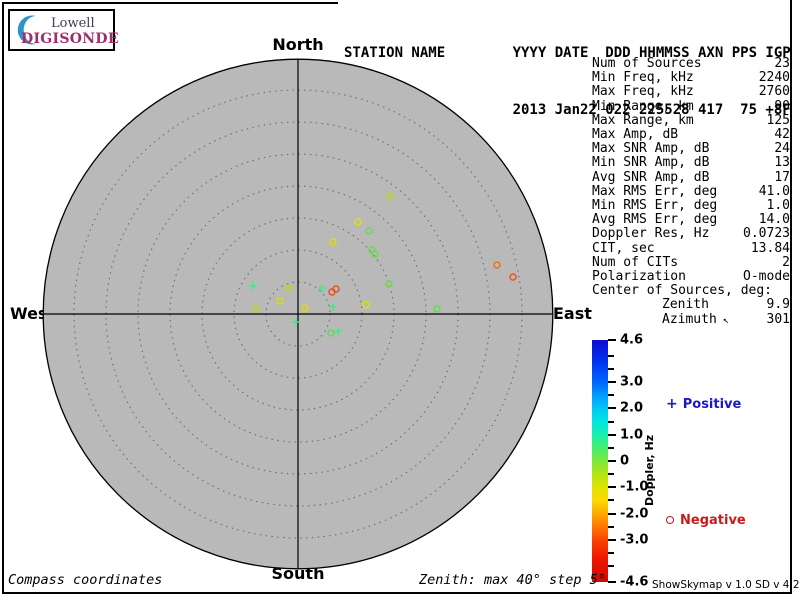 This screenshot has width=800, height=600. I want to click on info-row: Polarization O-mode, so click(691, 277).